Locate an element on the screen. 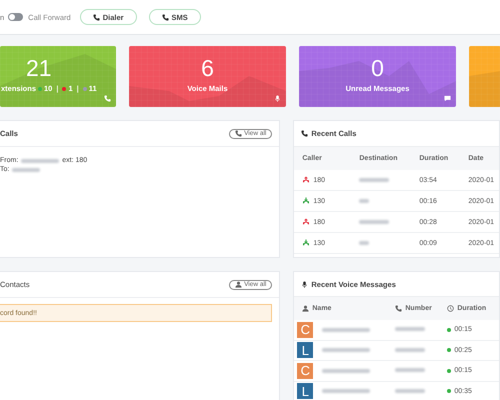 The width and height of the screenshot is (500, 400). call-forward-toggle is located at coordinates (16, 17).